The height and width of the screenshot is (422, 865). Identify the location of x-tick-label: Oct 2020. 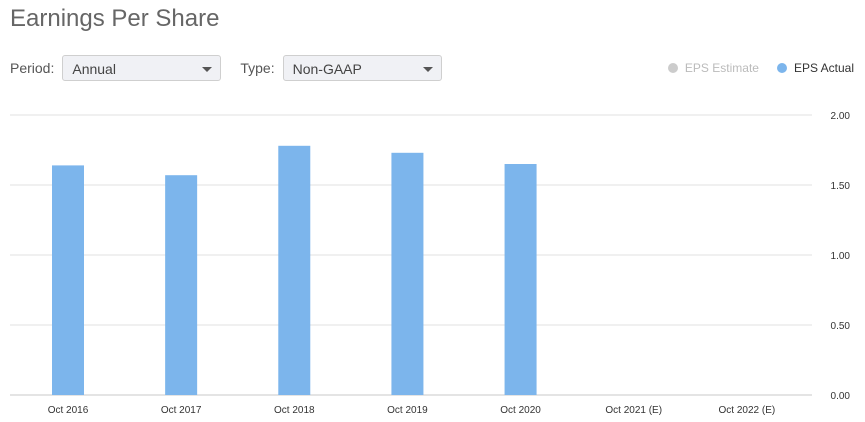
(520, 410).